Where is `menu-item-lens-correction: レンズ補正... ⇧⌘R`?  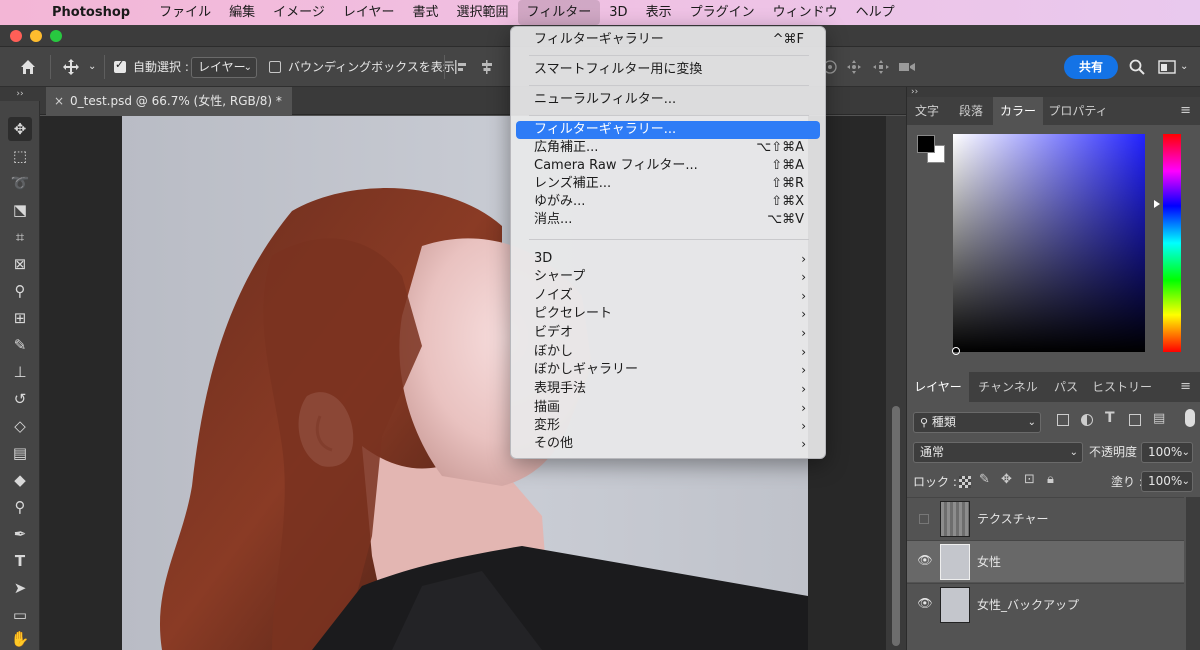
menu-item-lens-correction: レンズ補正... ⇧⌘R is located at coordinates (668, 184).